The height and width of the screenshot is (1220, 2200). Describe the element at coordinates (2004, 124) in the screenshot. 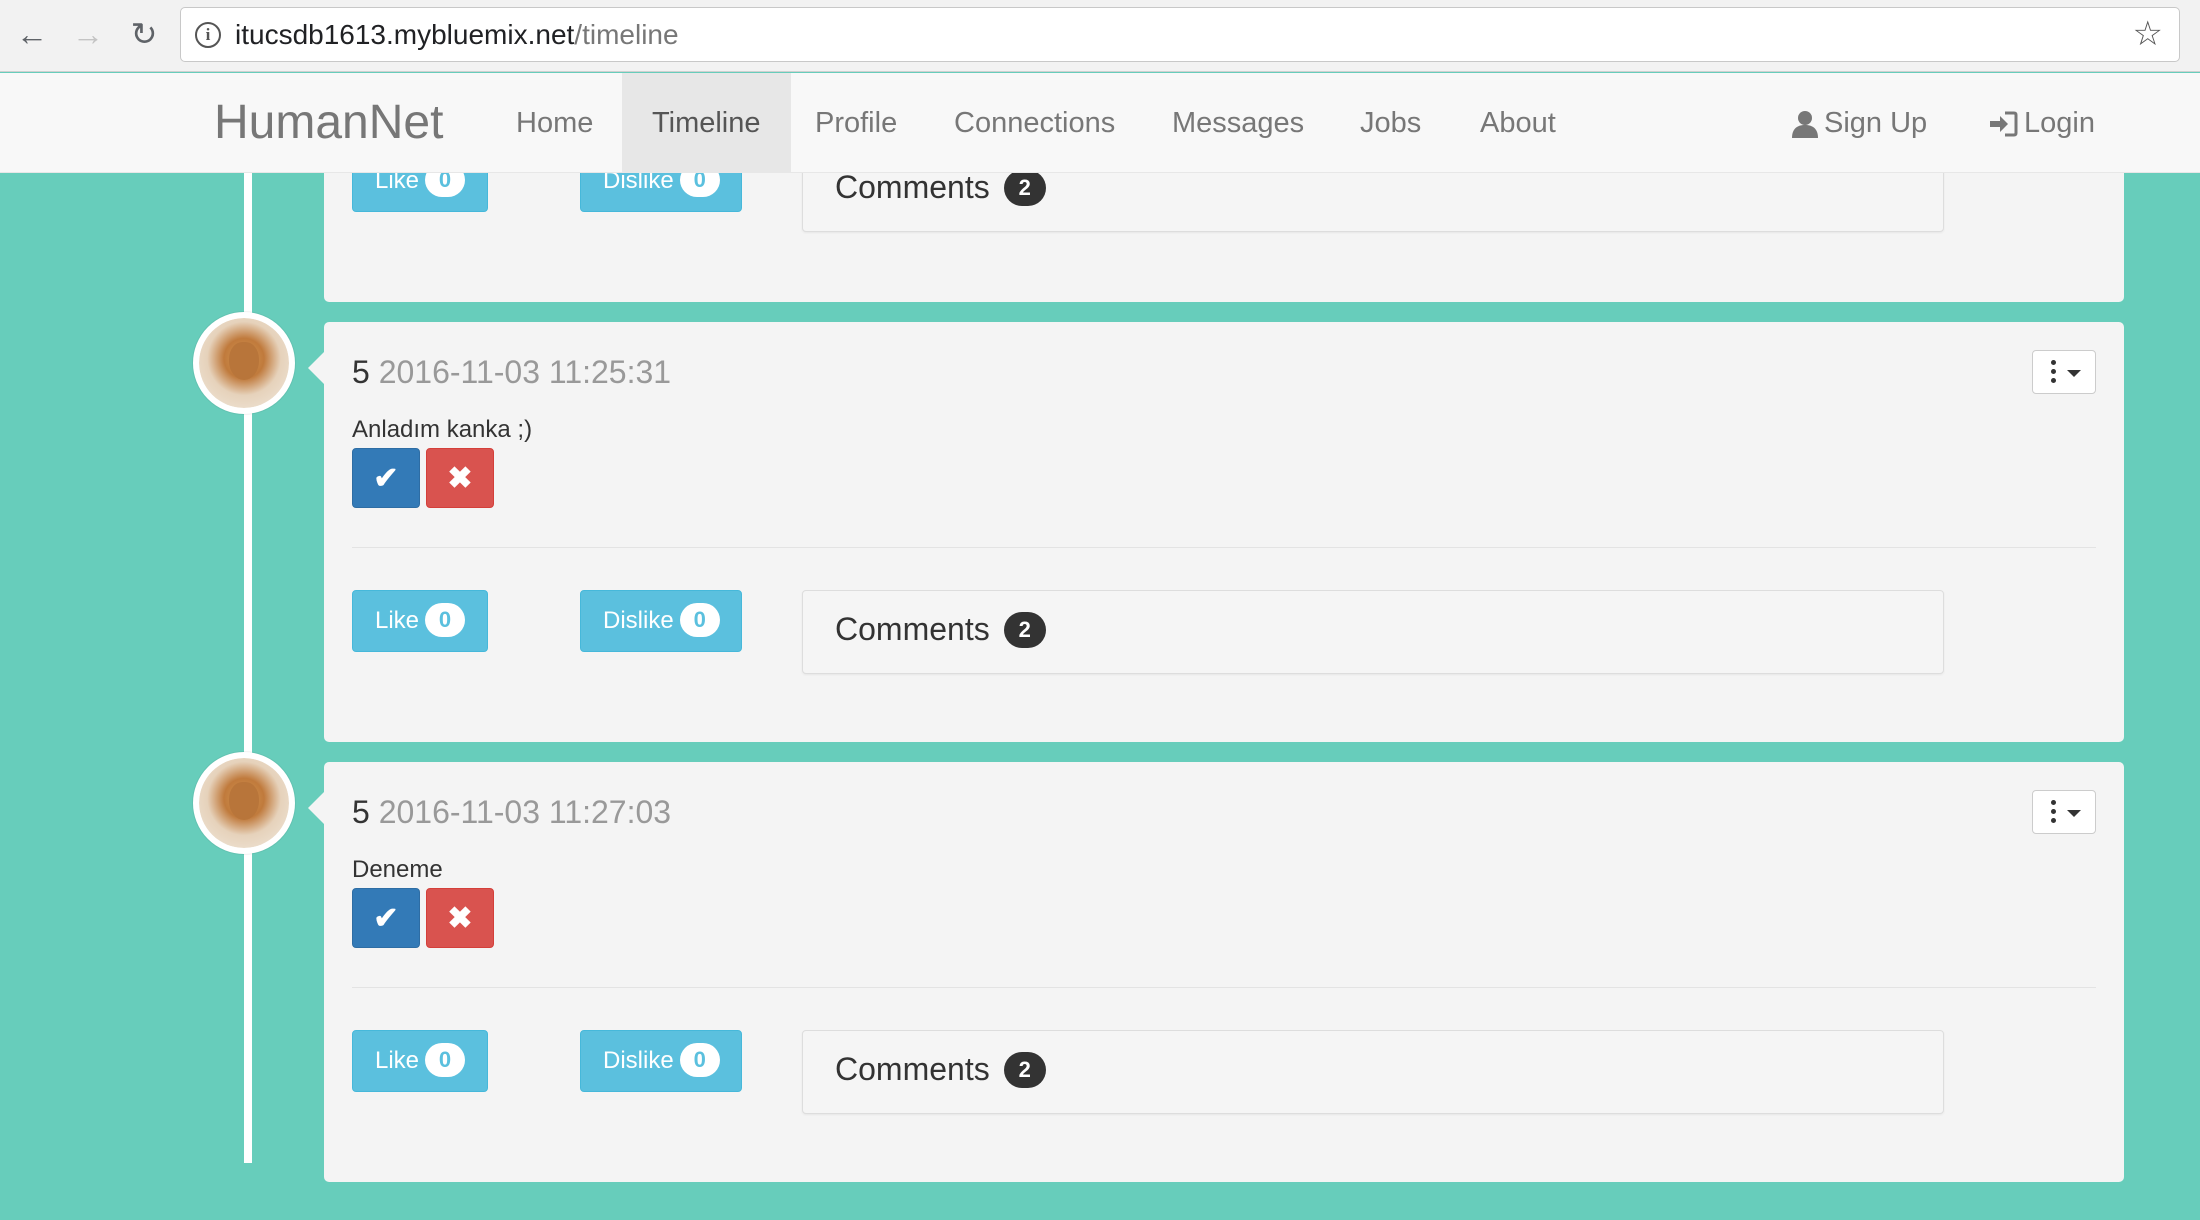

I see `login-icon` at that location.